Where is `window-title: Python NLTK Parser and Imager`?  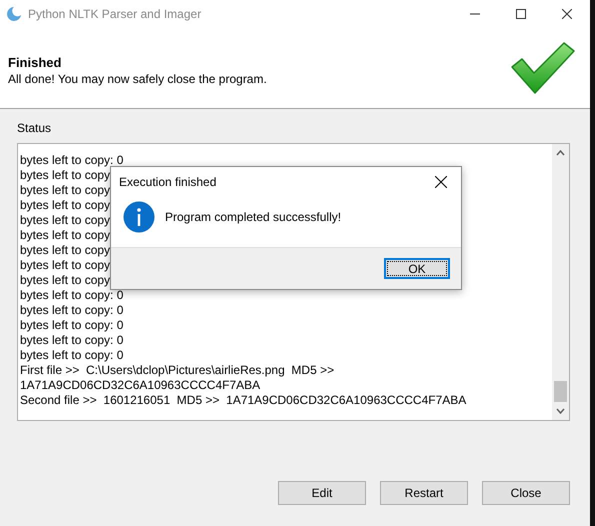
window-title: Python NLTK Parser and Imager is located at coordinates (115, 14).